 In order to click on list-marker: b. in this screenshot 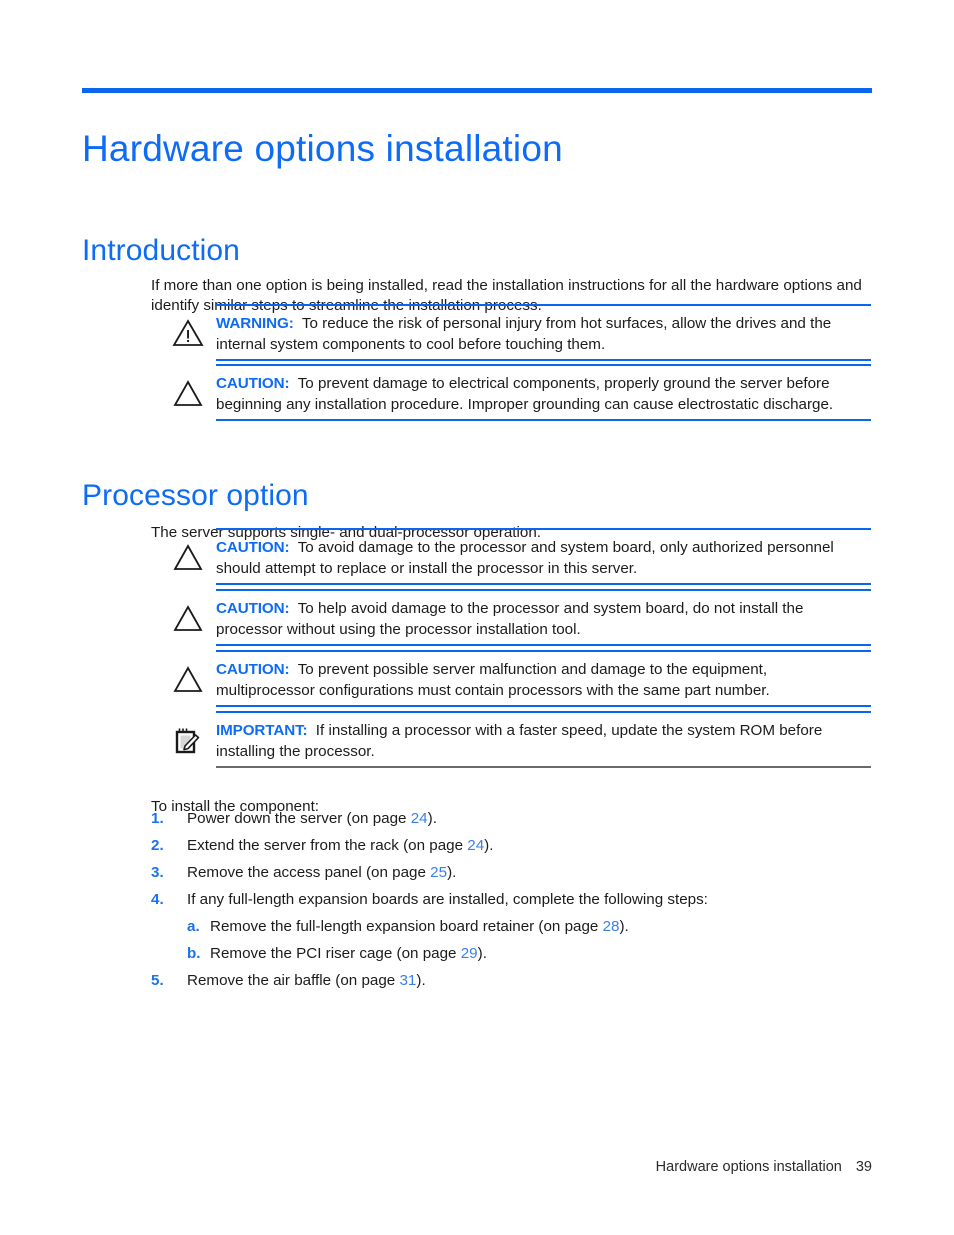, I will do `click(194, 953)`.